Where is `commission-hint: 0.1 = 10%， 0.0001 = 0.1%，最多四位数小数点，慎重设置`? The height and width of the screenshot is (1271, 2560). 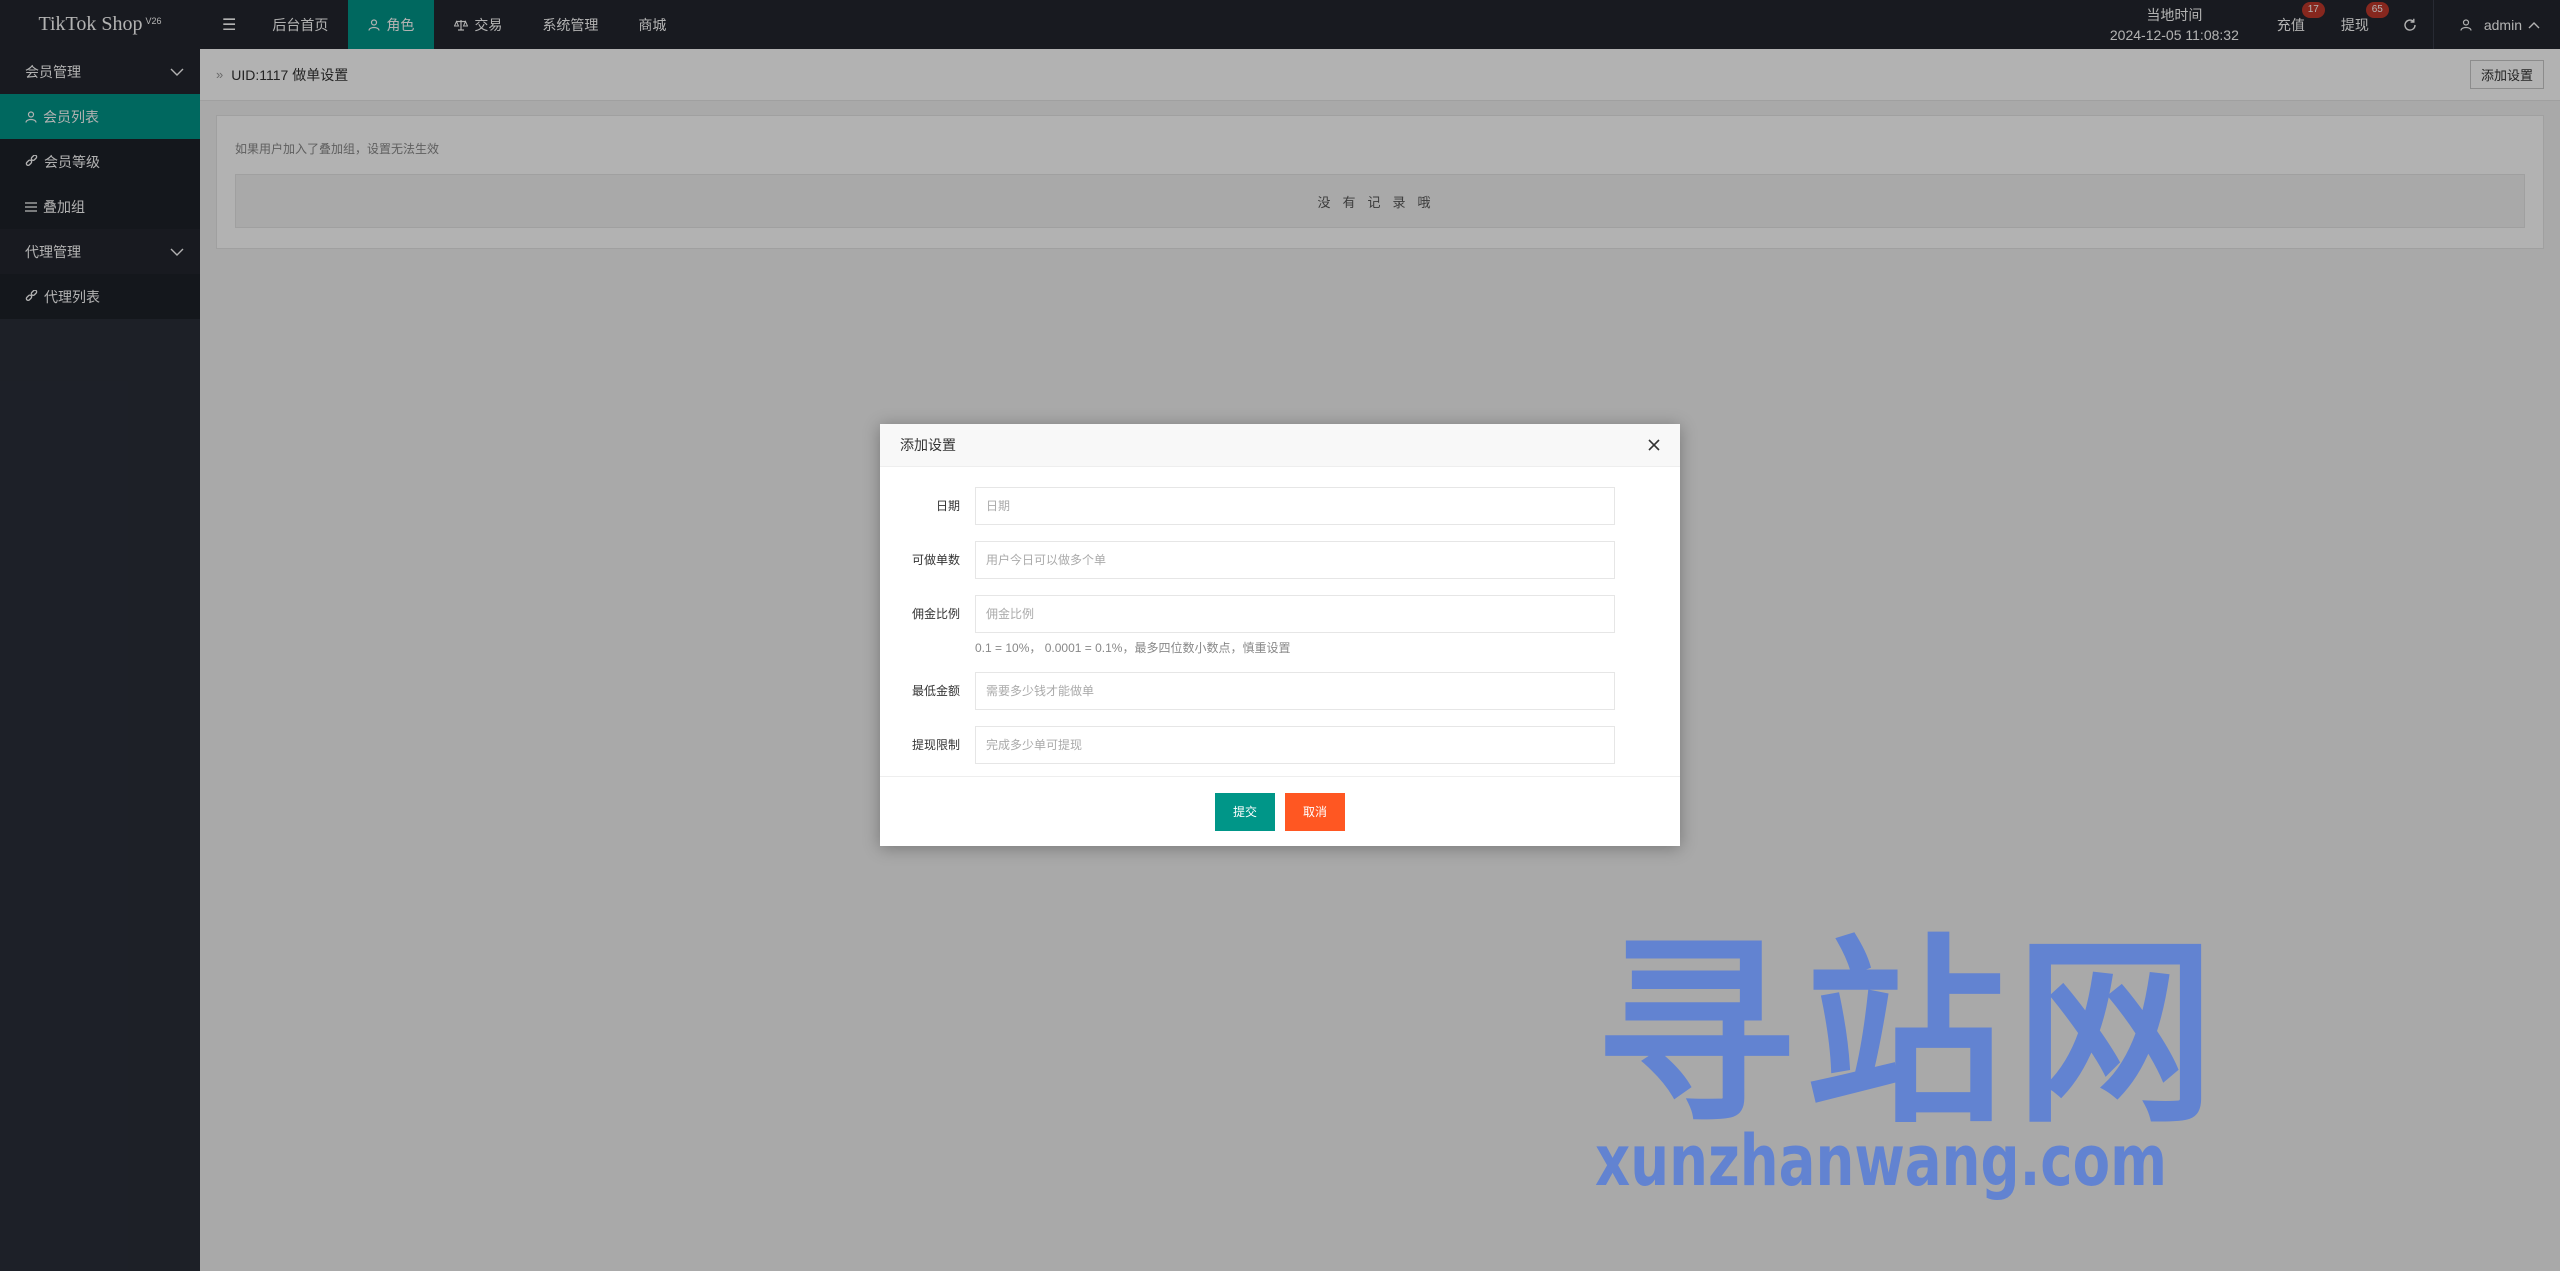
commission-hint: 0.1 = 10%， 0.0001 = 0.1%，最多四位数小数点，慎重设置 is located at coordinates (1133, 648).